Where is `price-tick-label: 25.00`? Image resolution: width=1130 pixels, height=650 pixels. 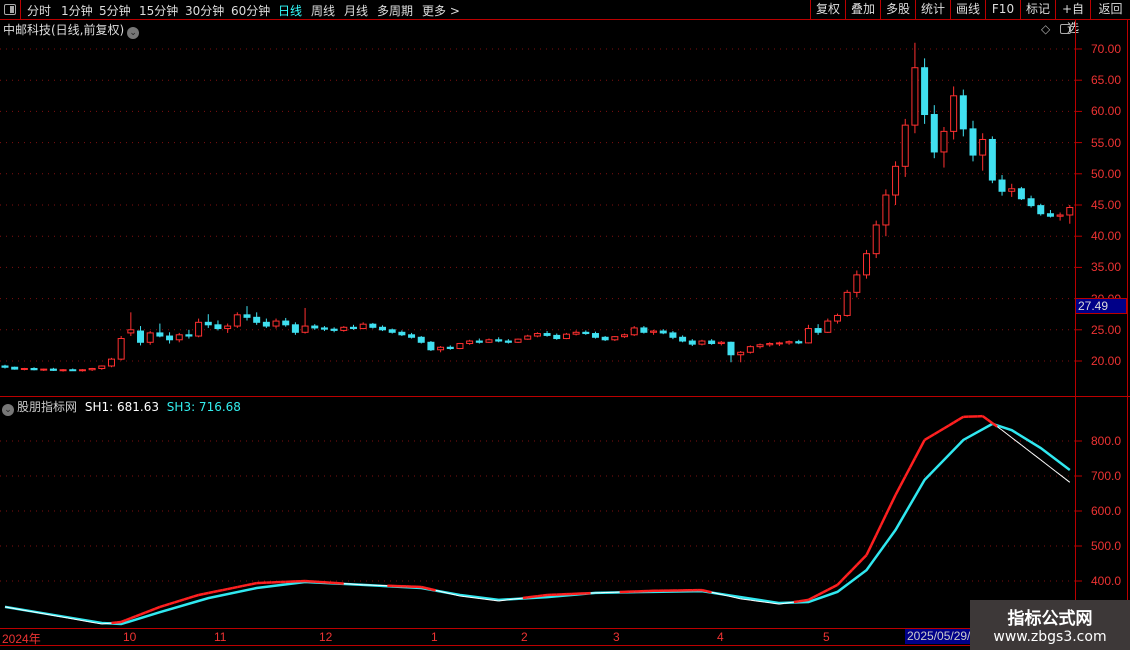 price-tick-label: 25.00 is located at coordinates (1106, 329).